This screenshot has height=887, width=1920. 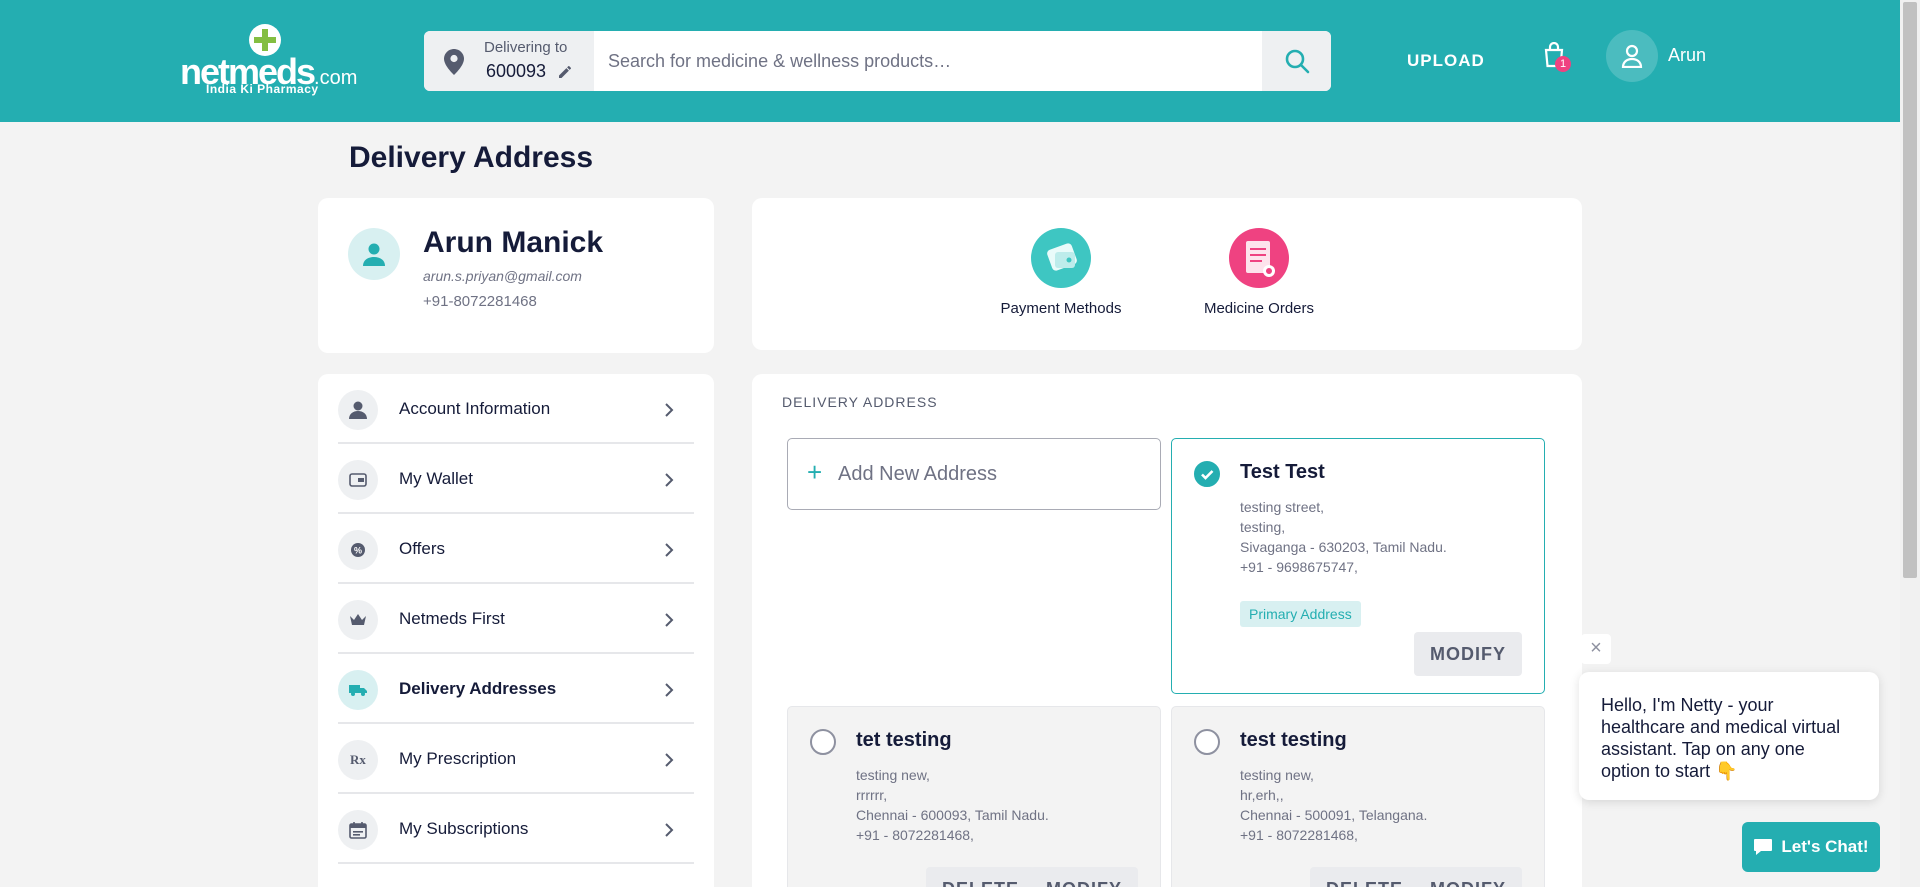 I want to click on sidebar-item-label: Offers, so click(x=422, y=548).